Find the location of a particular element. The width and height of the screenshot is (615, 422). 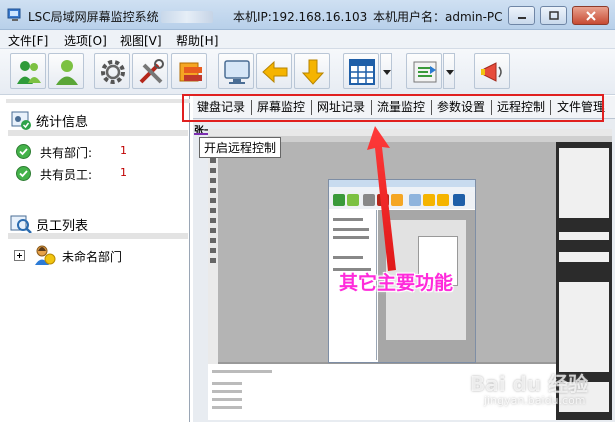

download-button is located at coordinates (312, 71).